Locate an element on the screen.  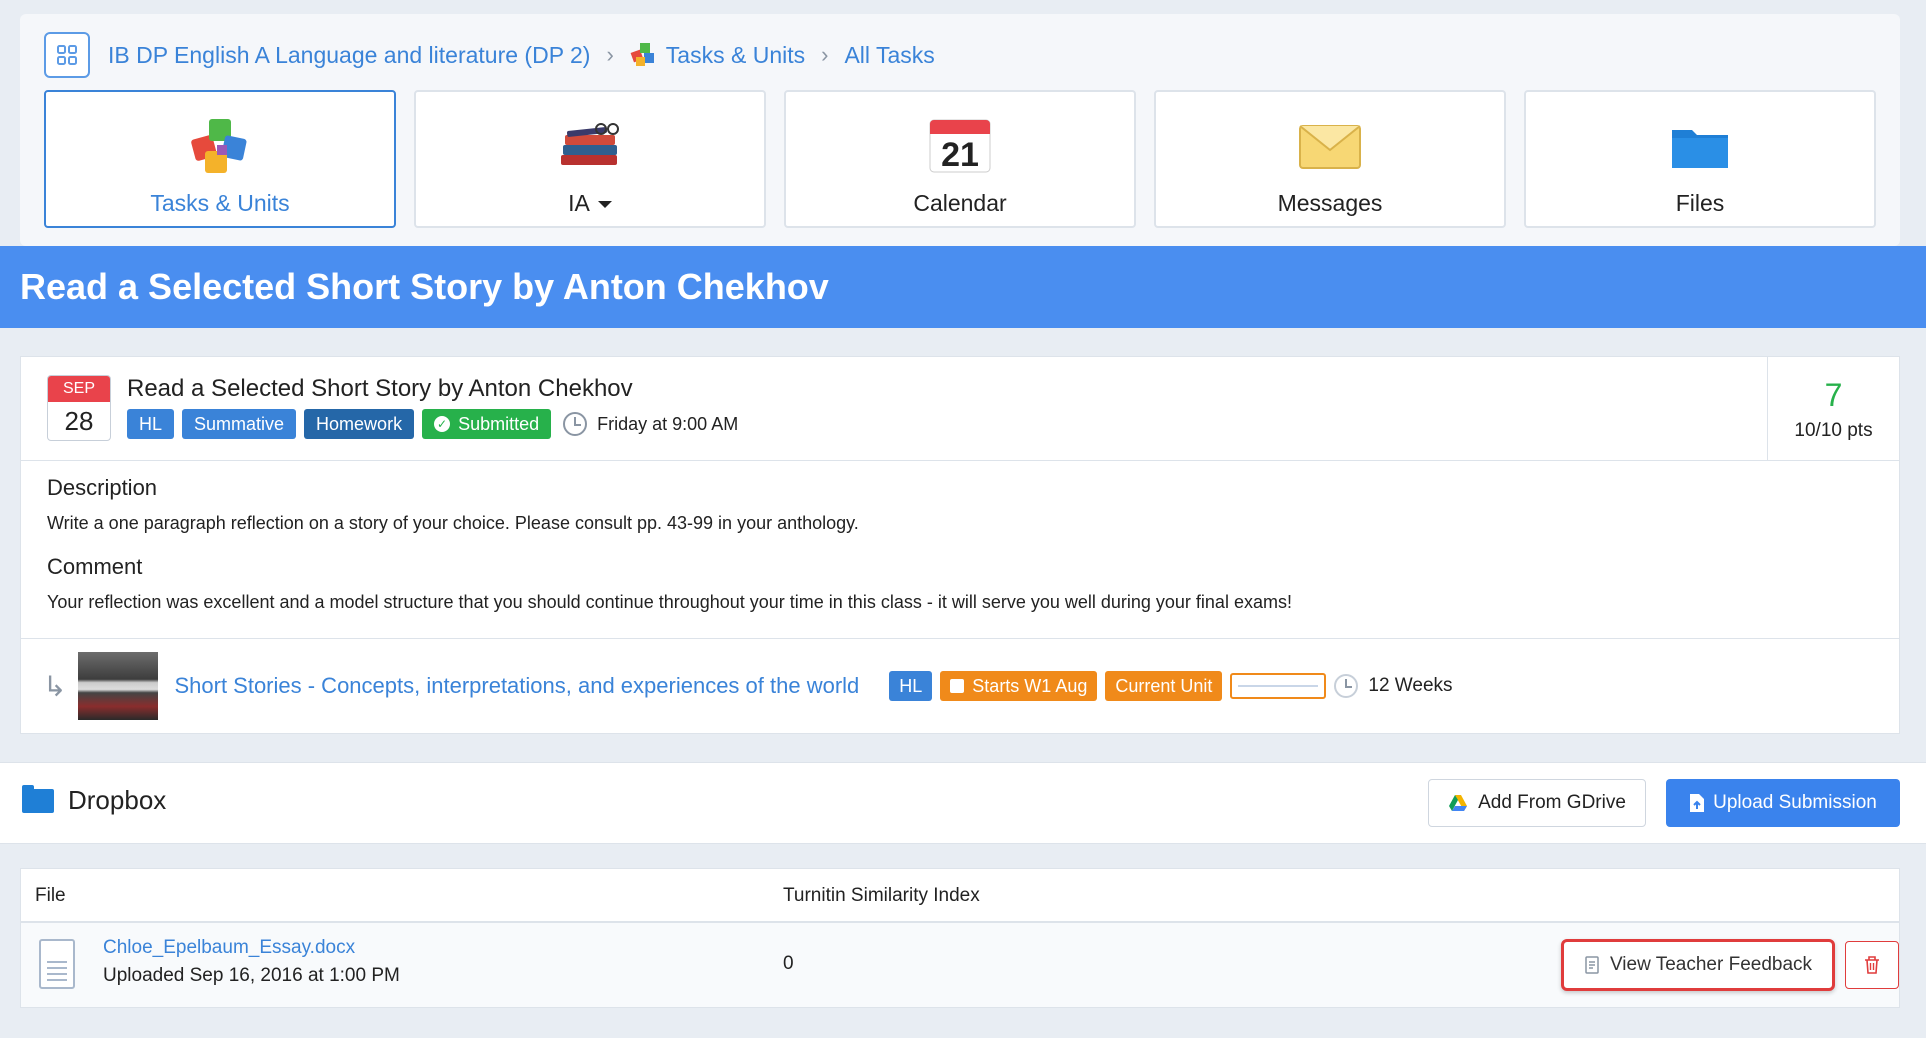
add-from-gdrive-button: Add From GDrive is located at coordinates (1537, 803).